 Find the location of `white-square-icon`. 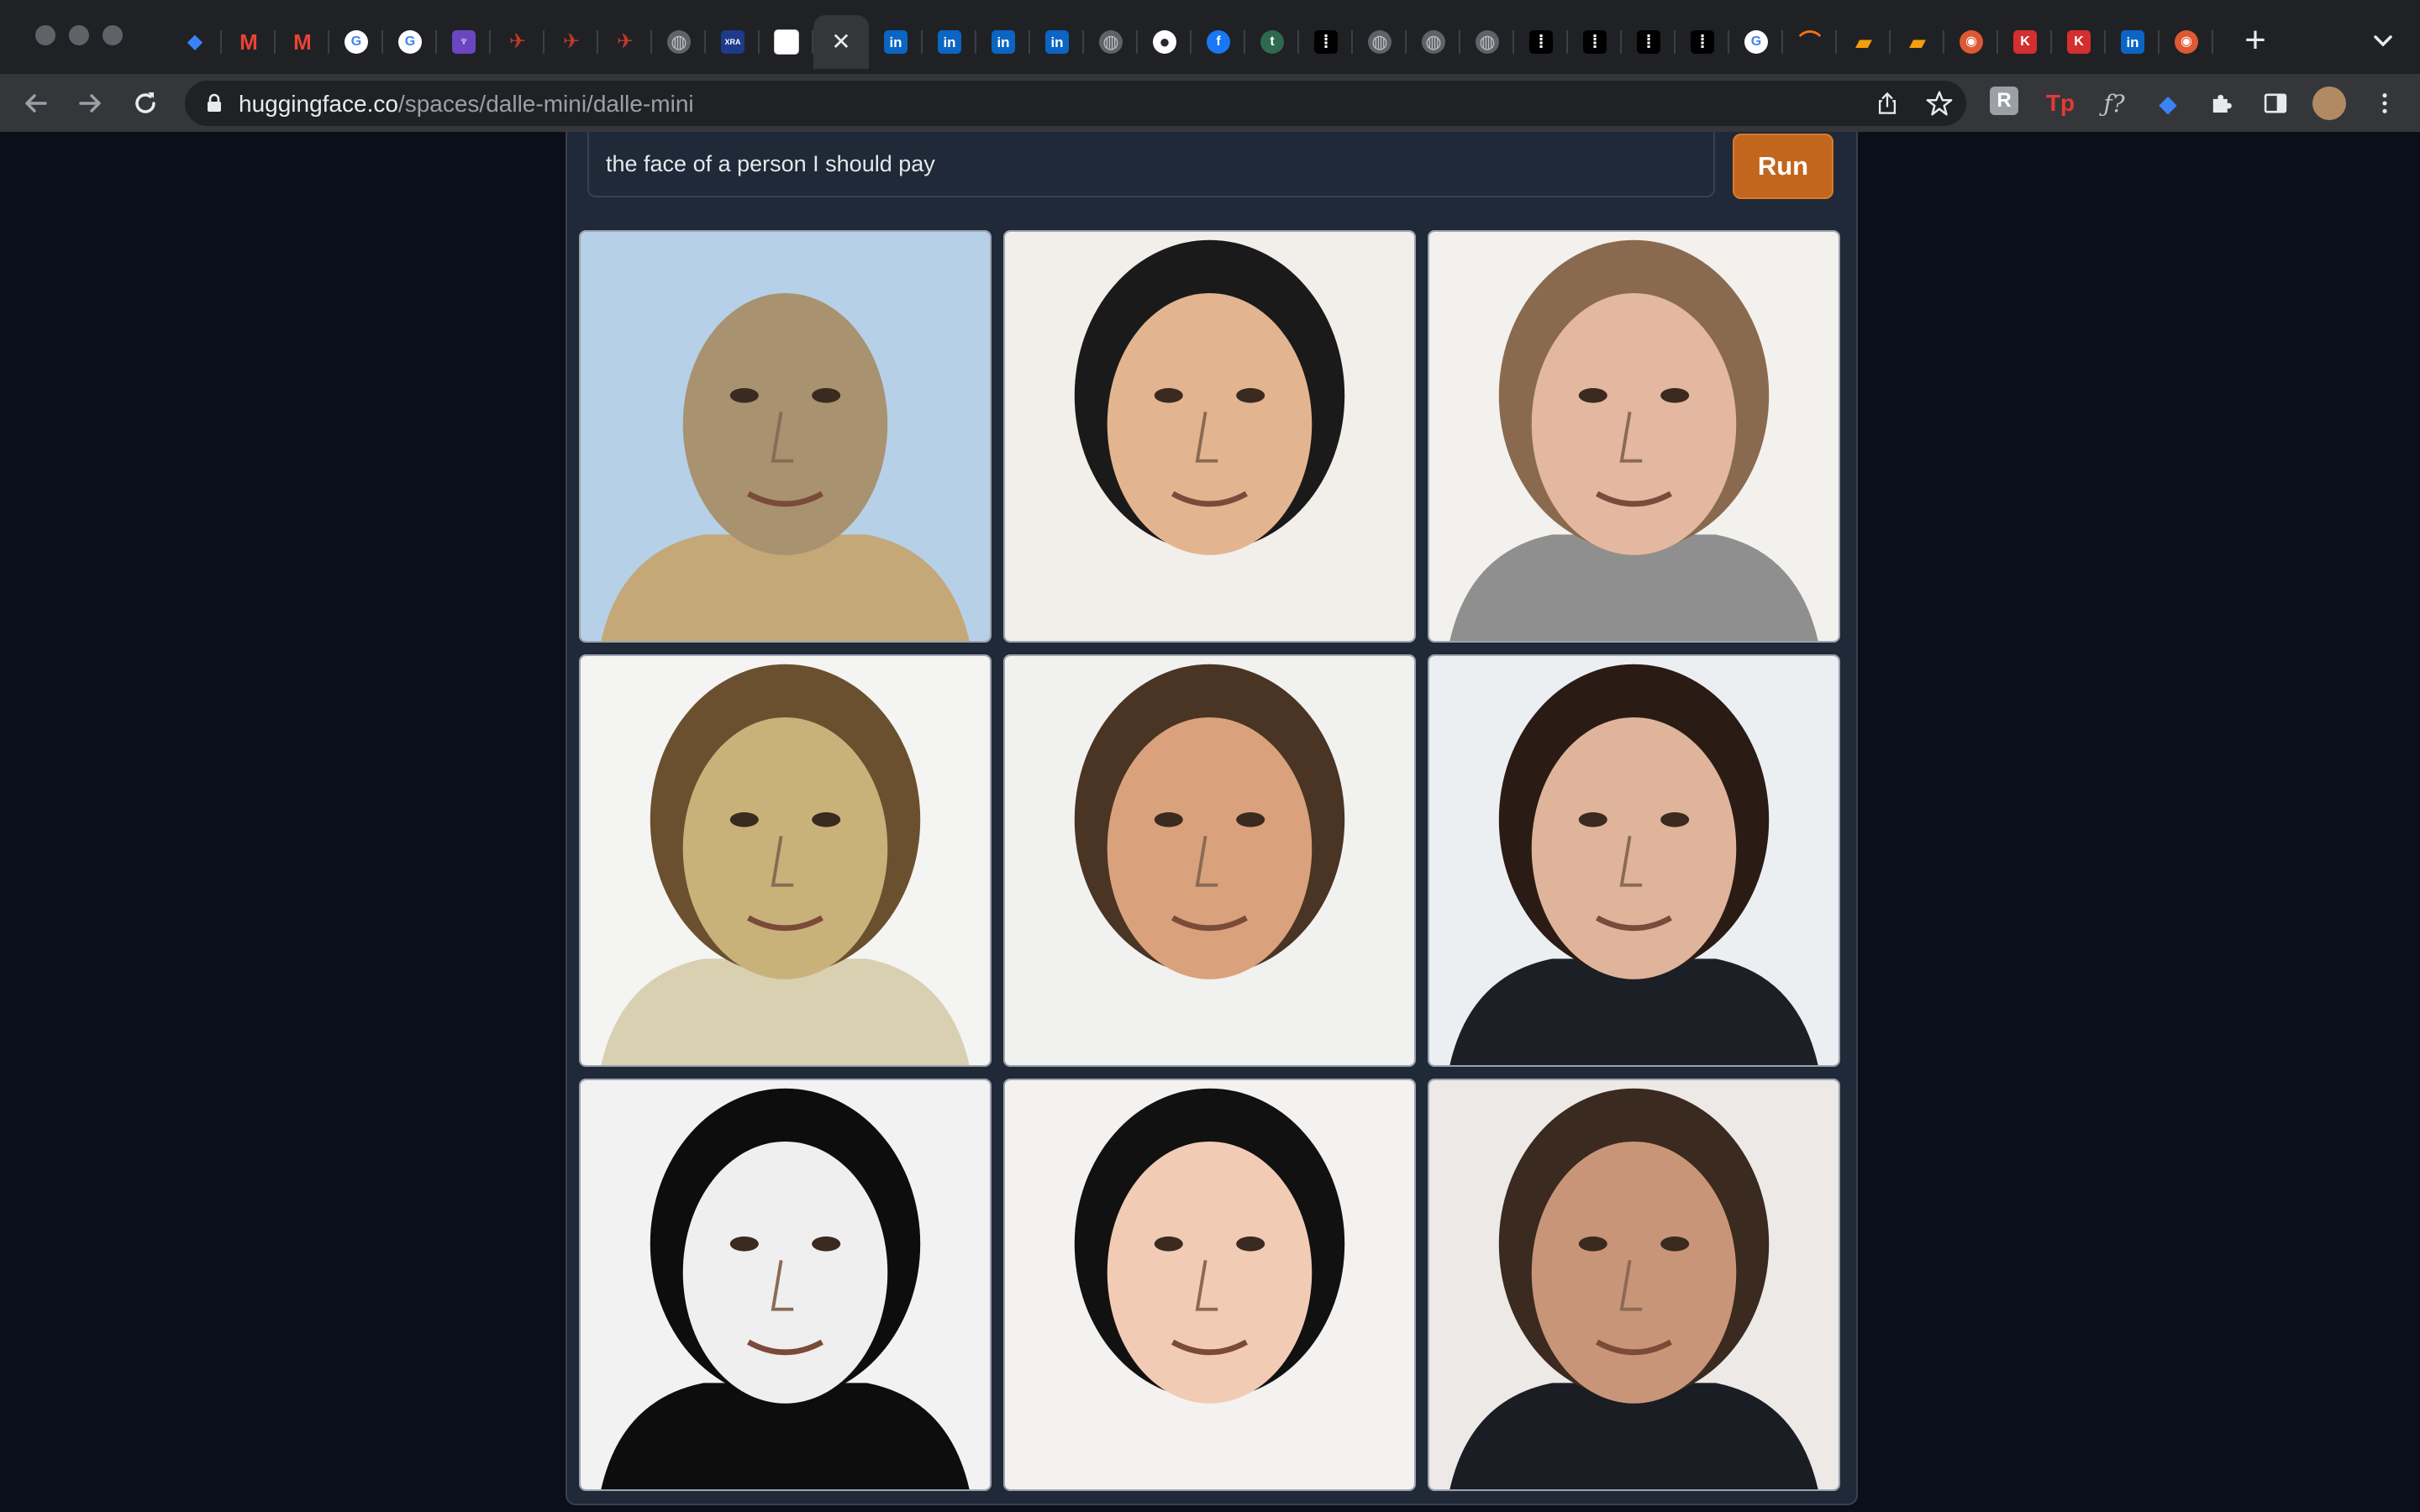

white-square-icon is located at coordinates (786, 42).